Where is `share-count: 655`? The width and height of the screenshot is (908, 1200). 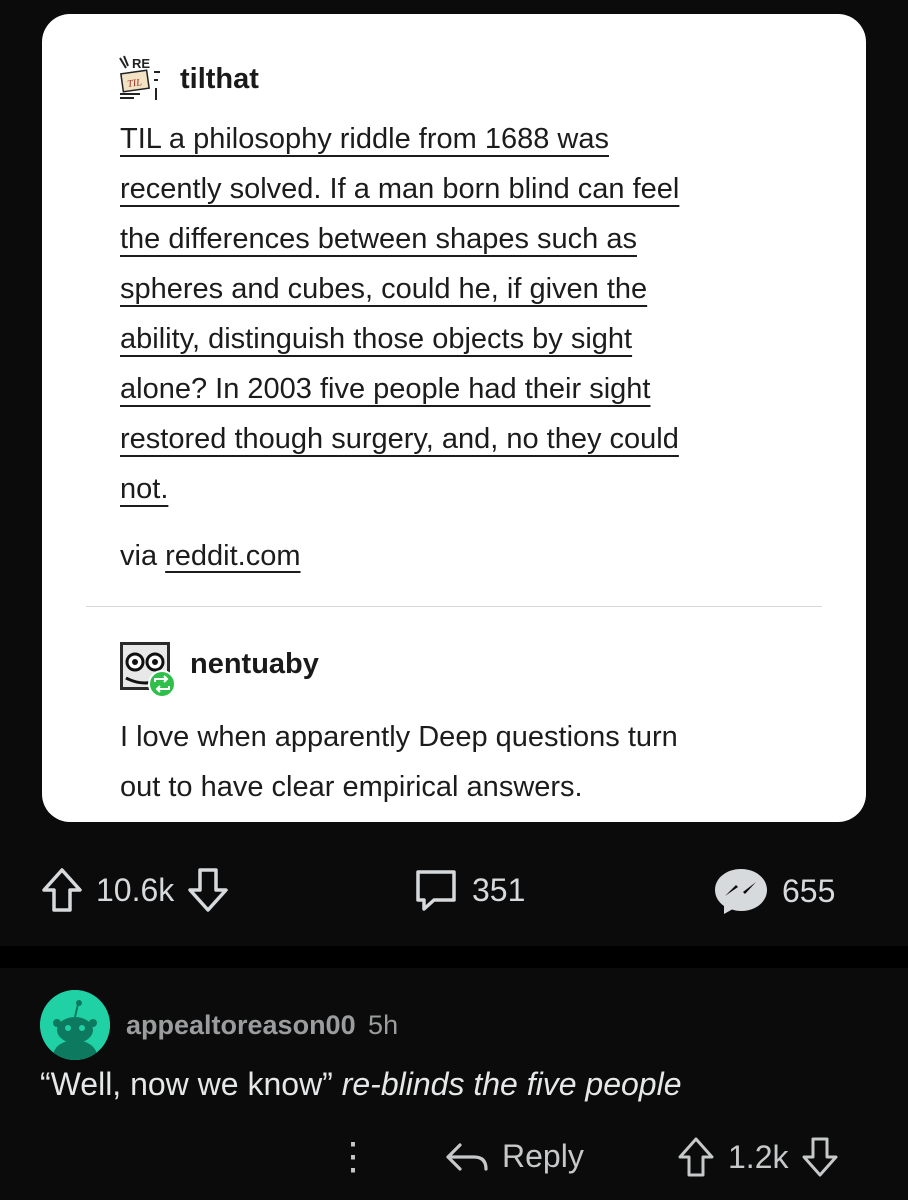
share-count: 655 is located at coordinates (809, 890).